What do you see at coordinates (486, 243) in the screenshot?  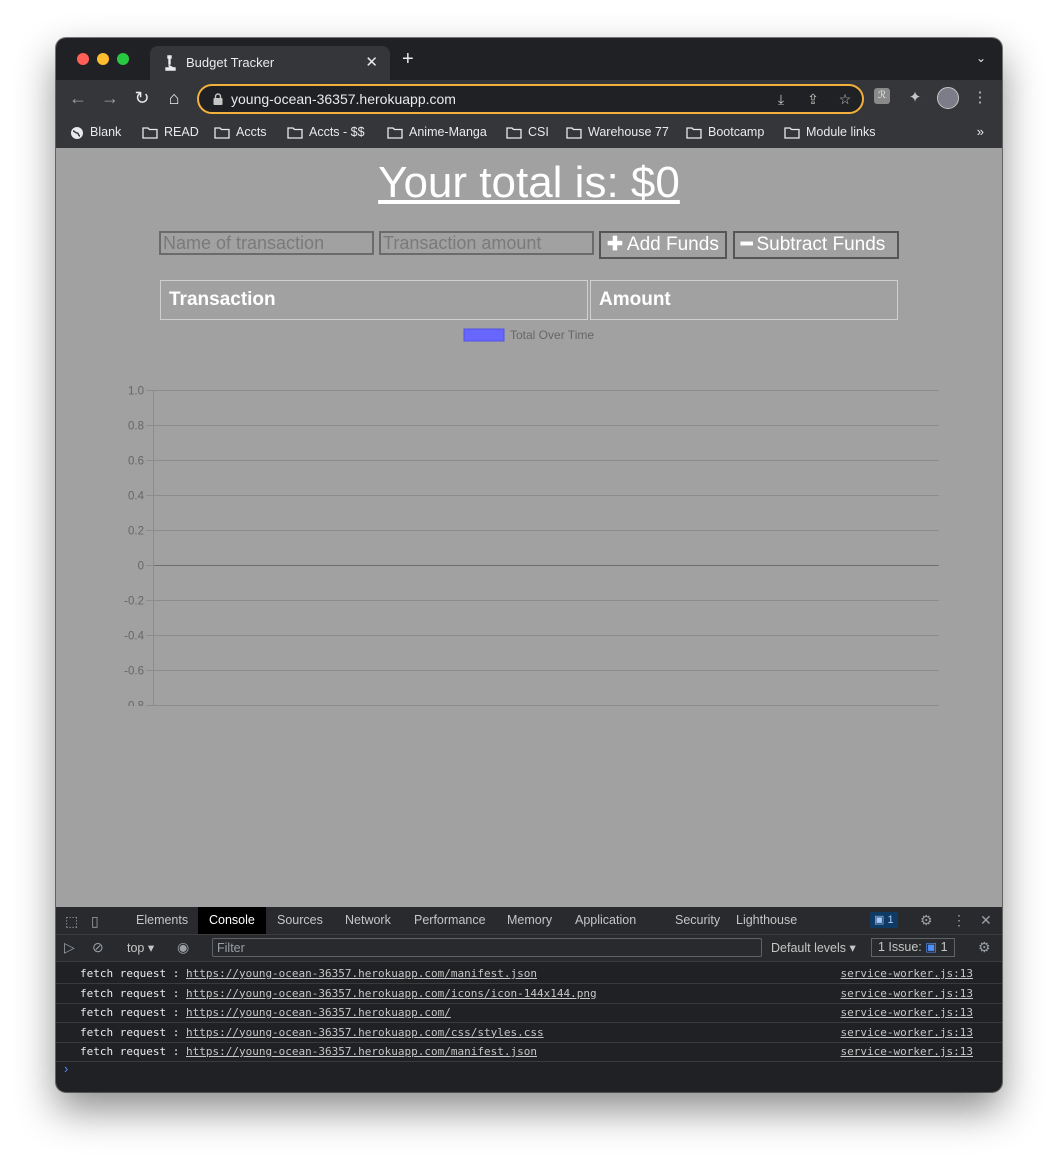 I see `transaction-amount-input` at bounding box center [486, 243].